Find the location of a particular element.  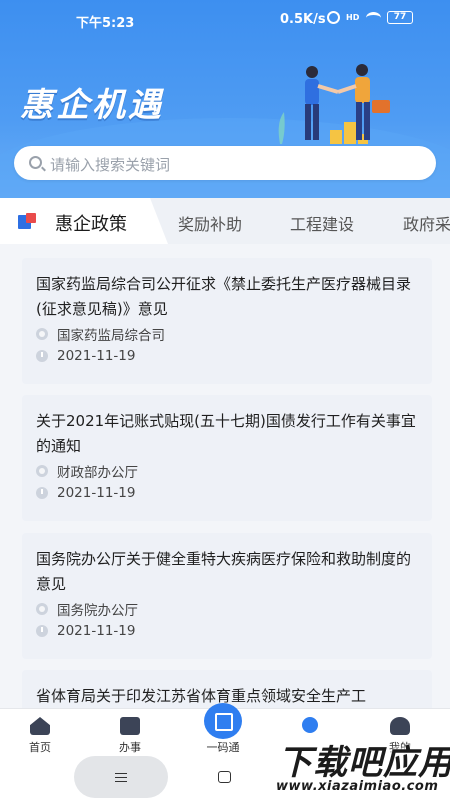

network-speed: 0.5K/s is located at coordinates (303, 19).